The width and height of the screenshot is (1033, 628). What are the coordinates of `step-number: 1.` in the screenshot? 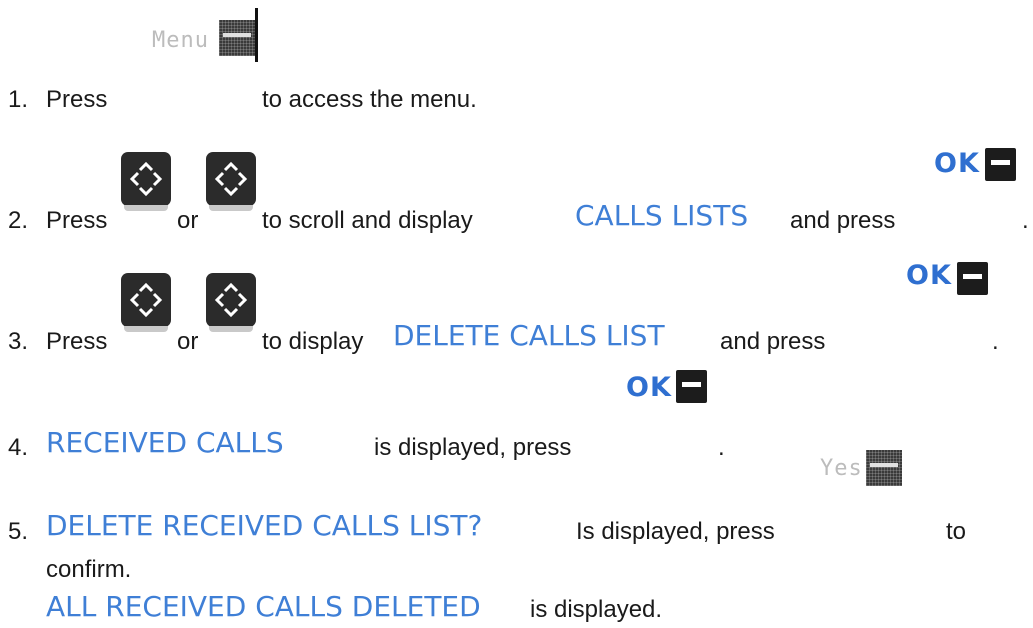 It's located at (18, 99).